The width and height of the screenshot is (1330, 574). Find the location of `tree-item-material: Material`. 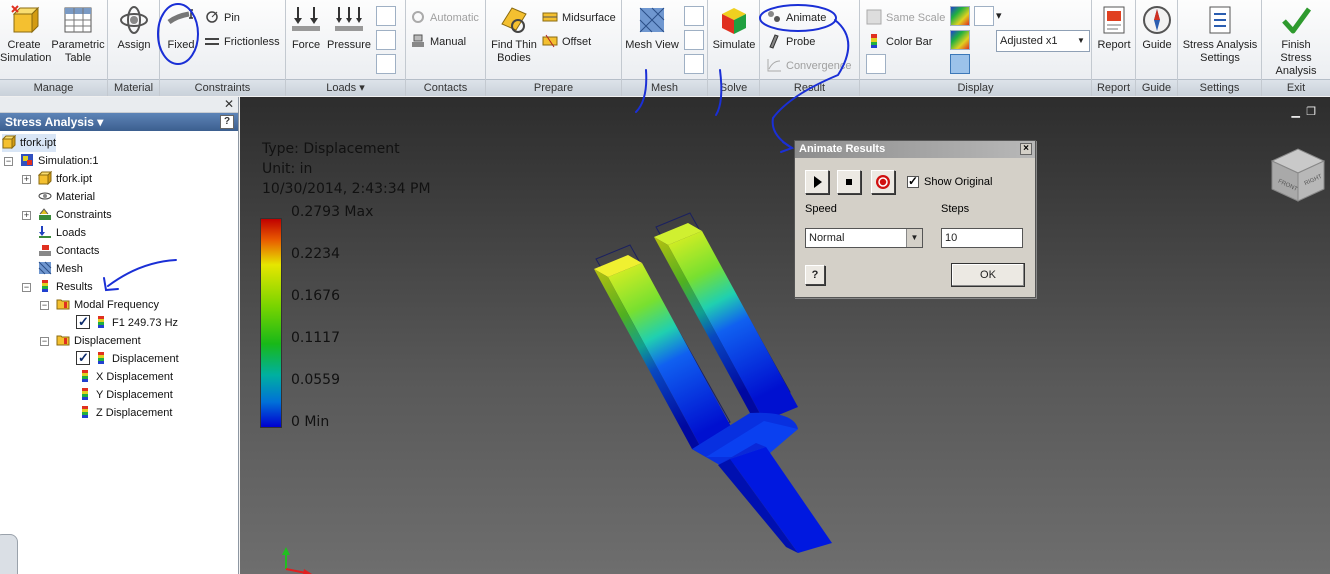

tree-item-material: Material is located at coordinates (66, 197).